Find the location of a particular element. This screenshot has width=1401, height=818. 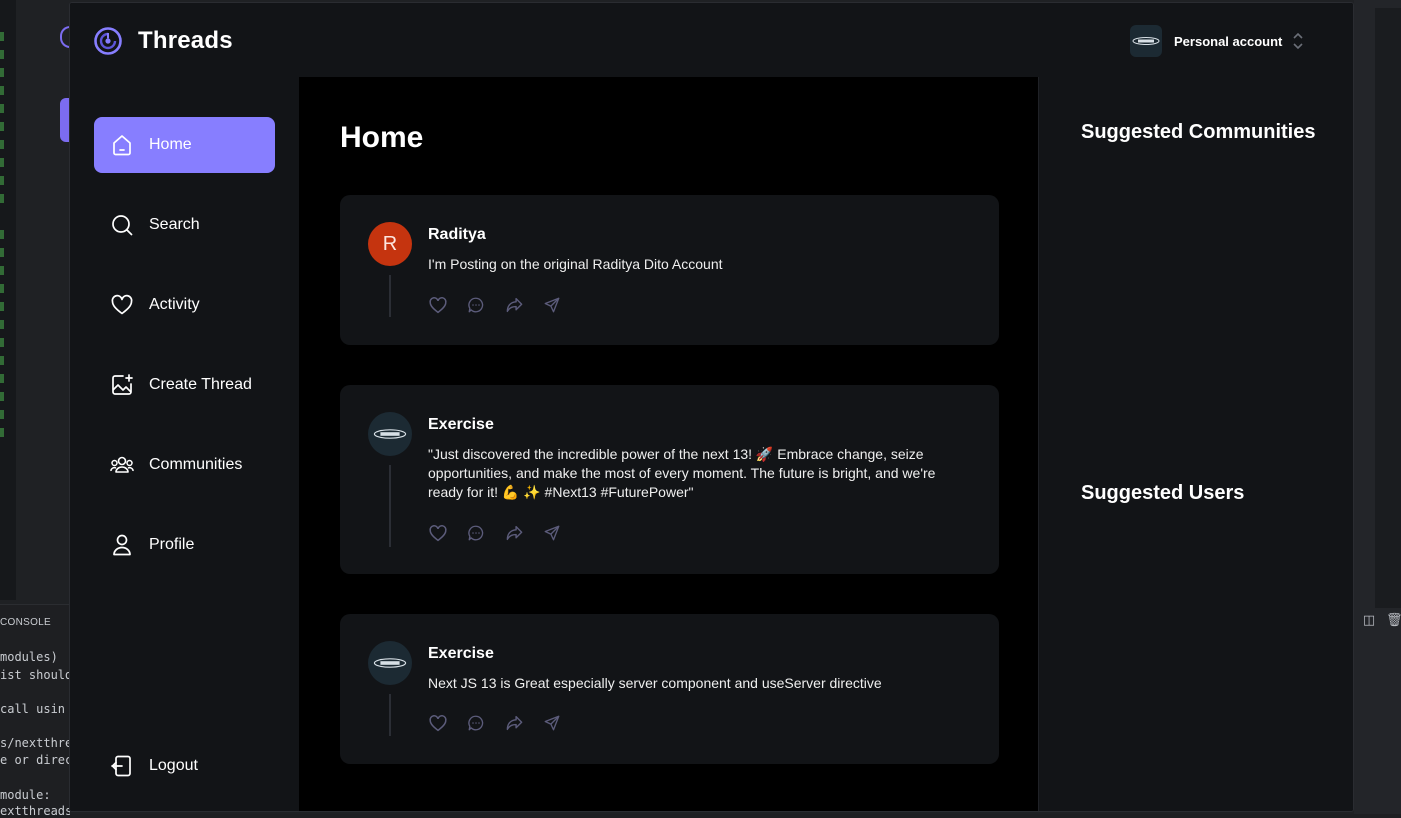

suggested-communities-heading: Suggested Communities is located at coordinates (1198, 132).